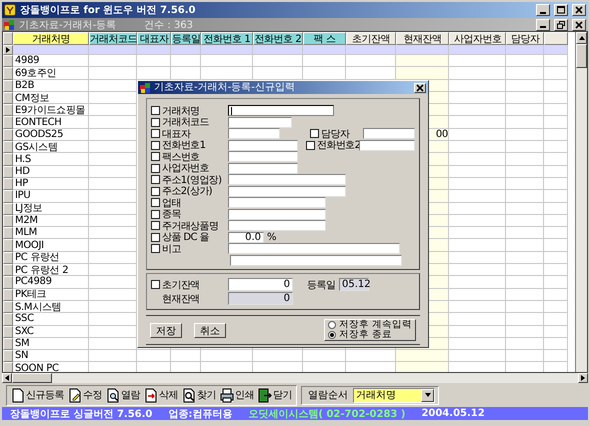 Image resolution: width=590 pixels, height=426 pixels. I want to click on table-cell: S.M시스템, so click(51, 307).